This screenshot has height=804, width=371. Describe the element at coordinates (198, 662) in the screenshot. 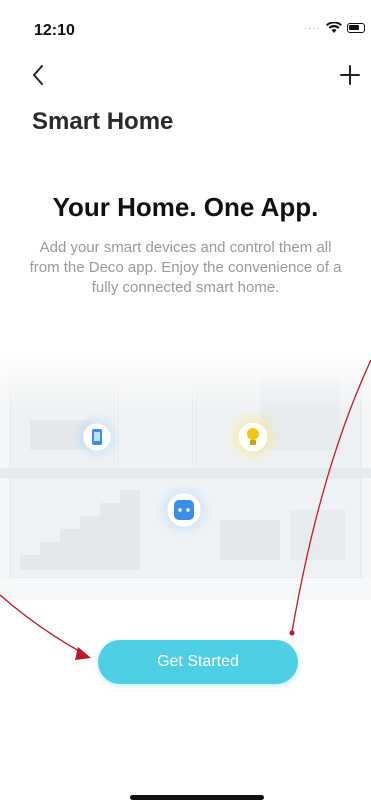

I see `get-started-button: Get Started` at that location.